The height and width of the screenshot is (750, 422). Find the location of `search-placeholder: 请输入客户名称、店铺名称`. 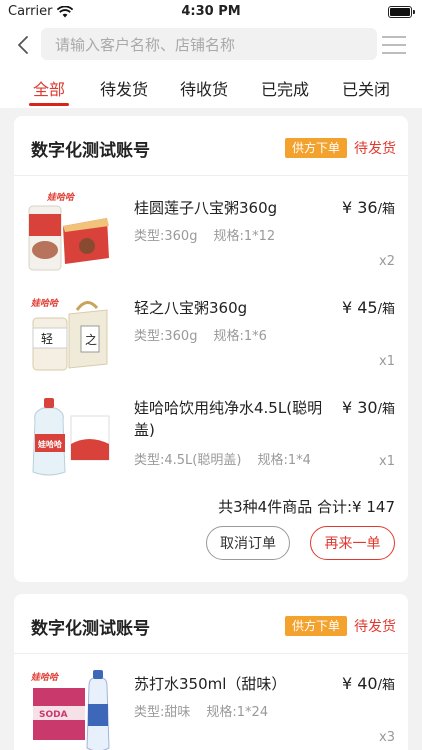

search-placeholder: 请输入客户名称、店铺名称 is located at coordinates (145, 44).